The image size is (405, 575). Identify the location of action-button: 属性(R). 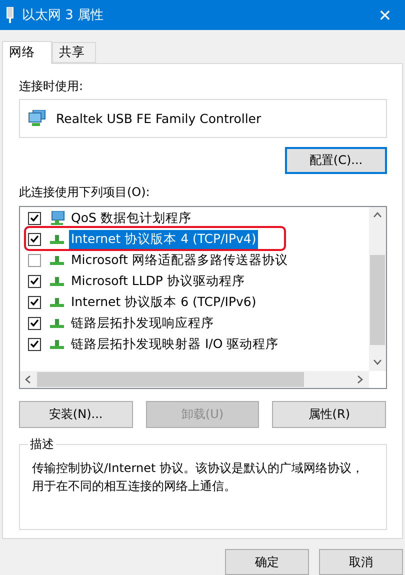
(329, 414).